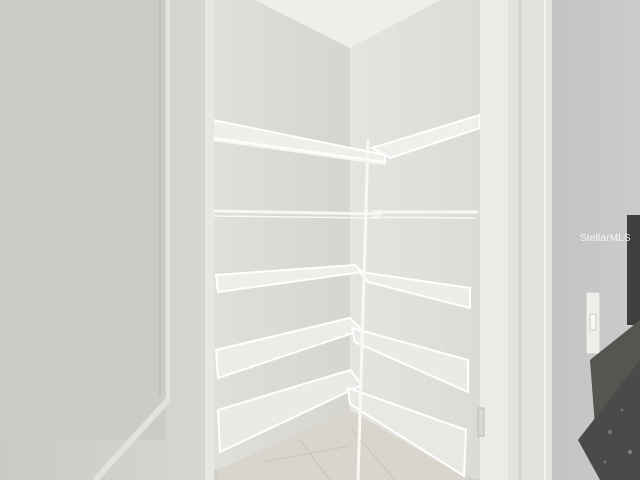 This screenshot has height=480, width=640. What do you see at coordinates (209, 240) in the screenshot?
I see `door-edge` at bounding box center [209, 240].